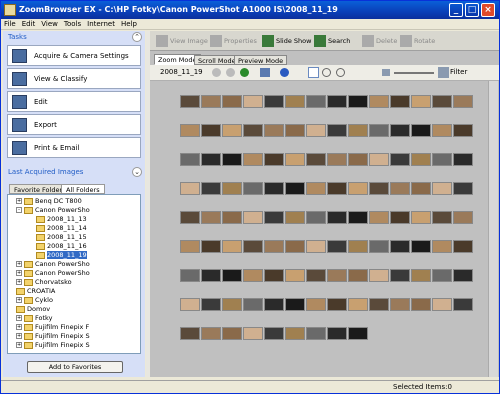  I want to click on tree-item: 2008_11_16, so click(61, 246).